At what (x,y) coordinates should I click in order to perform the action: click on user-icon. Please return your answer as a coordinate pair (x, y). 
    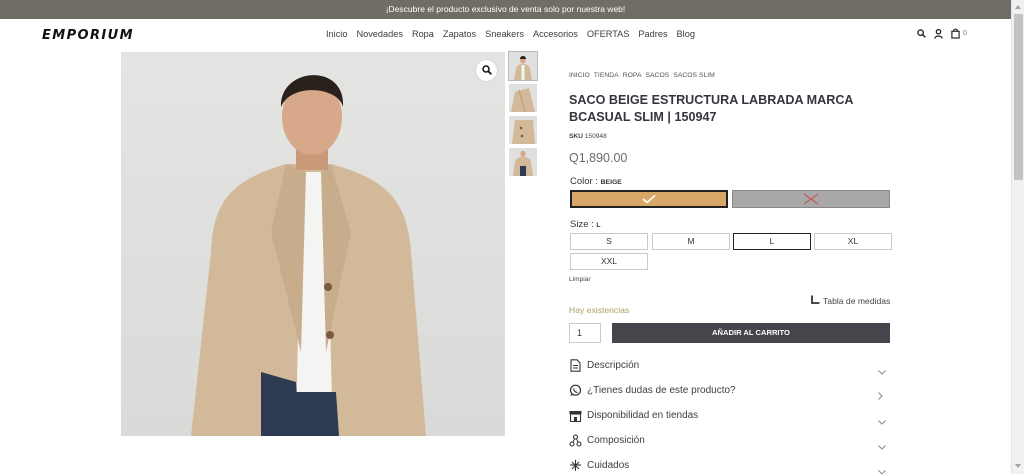
    Looking at the image, I should click on (938, 33).